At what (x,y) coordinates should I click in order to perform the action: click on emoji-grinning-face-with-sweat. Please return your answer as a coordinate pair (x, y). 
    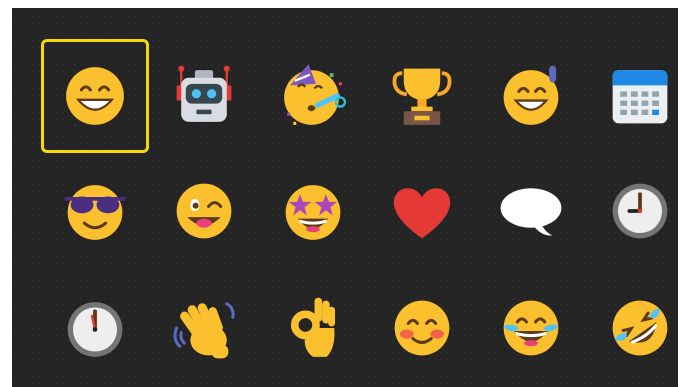
    Looking at the image, I should click on (531, 96).